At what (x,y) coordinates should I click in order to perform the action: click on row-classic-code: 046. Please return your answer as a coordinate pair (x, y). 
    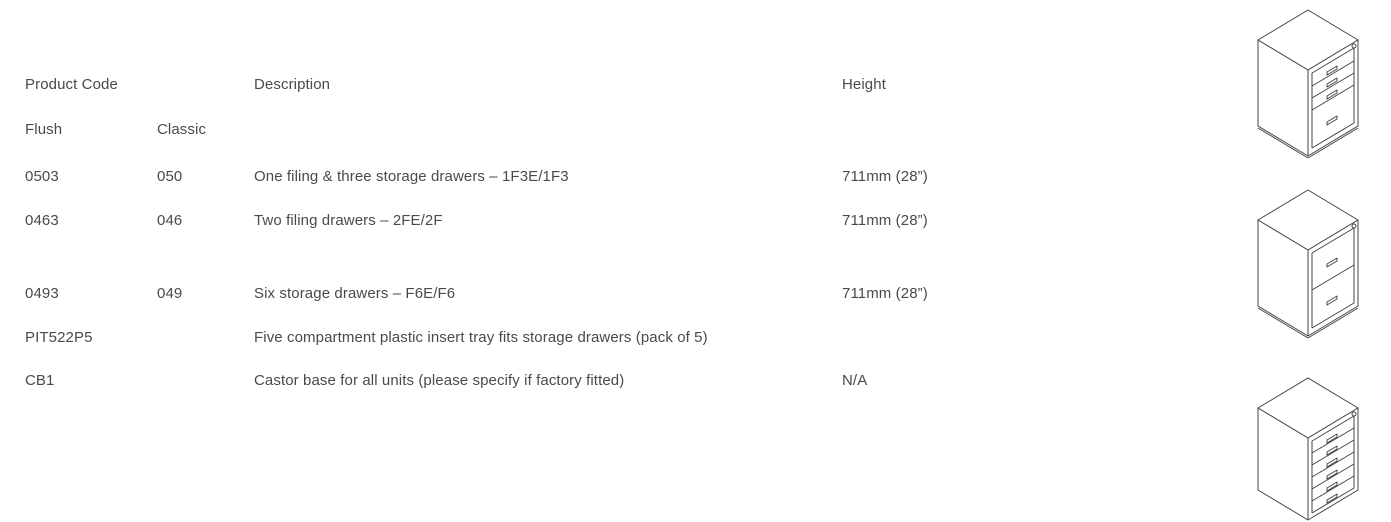
    Looking at the image, I should click on (170, 220).